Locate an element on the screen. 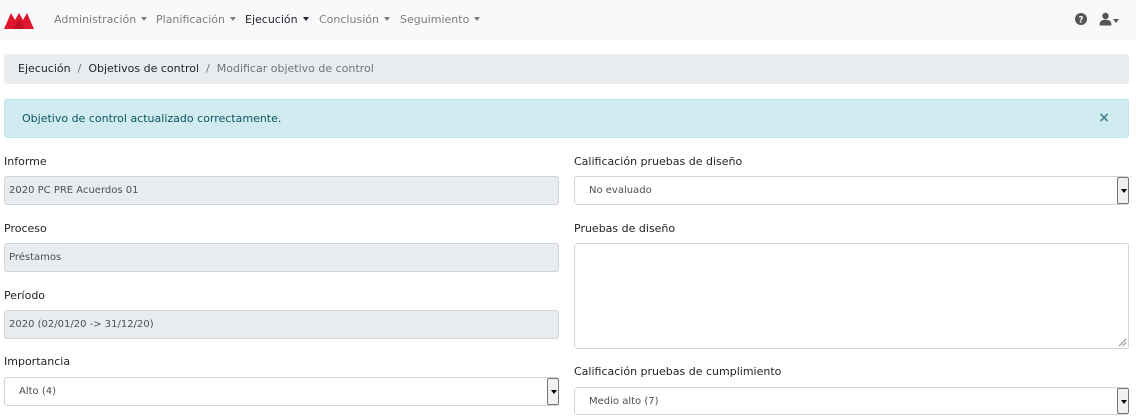 The width and height of the screenshot is (1136, 420). pruebas-diseno-label: Pruebas de diseño is located at coordinates (625, 228).